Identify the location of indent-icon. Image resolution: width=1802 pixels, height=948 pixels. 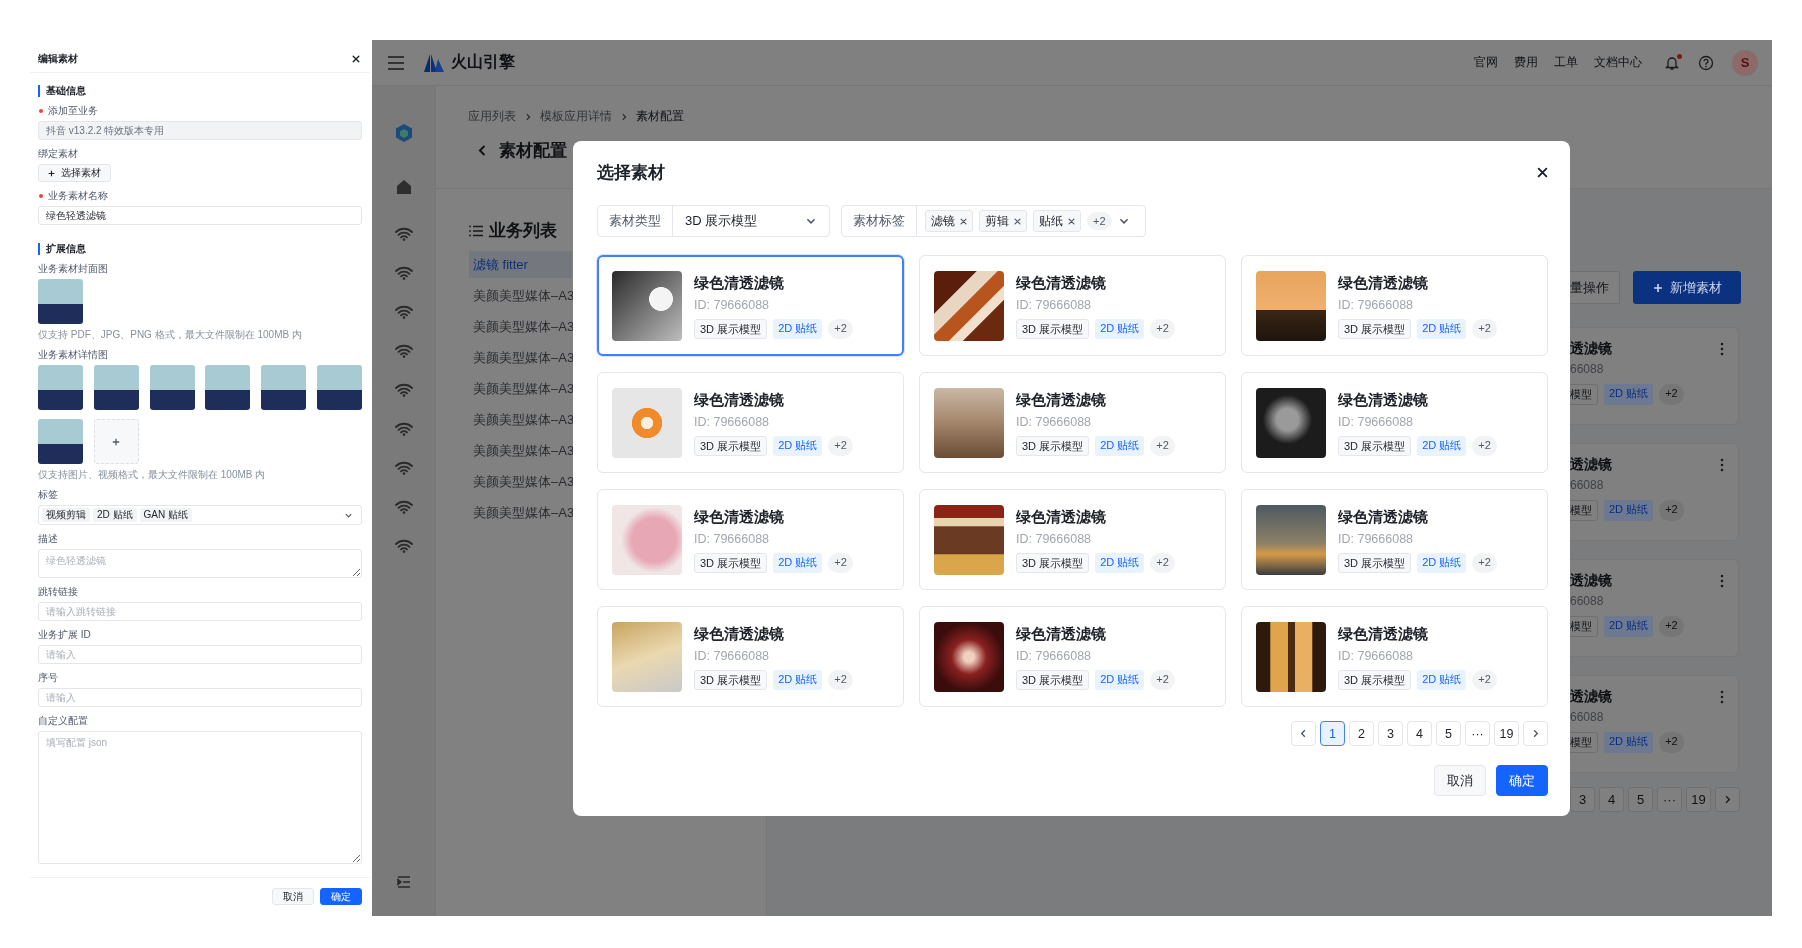
(403, 882).